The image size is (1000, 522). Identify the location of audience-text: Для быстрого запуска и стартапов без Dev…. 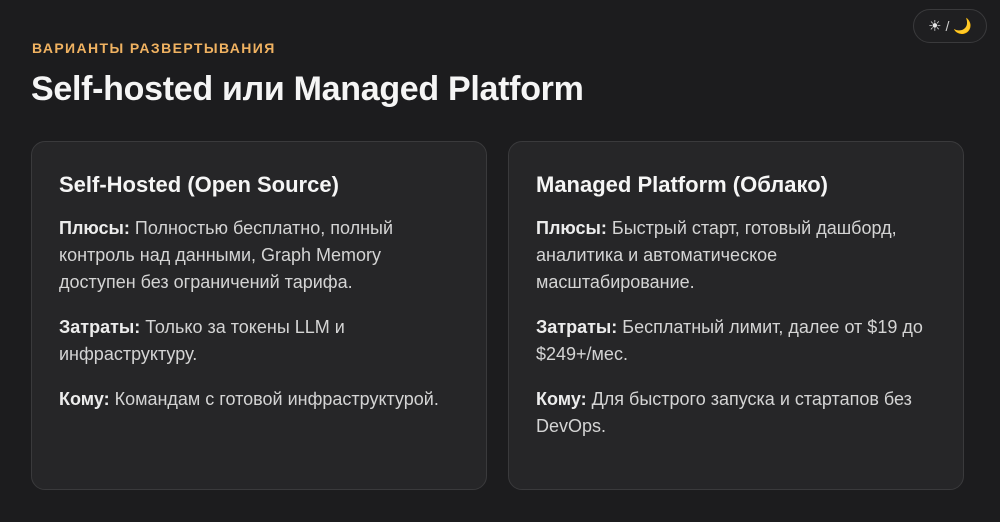
(724, 412).